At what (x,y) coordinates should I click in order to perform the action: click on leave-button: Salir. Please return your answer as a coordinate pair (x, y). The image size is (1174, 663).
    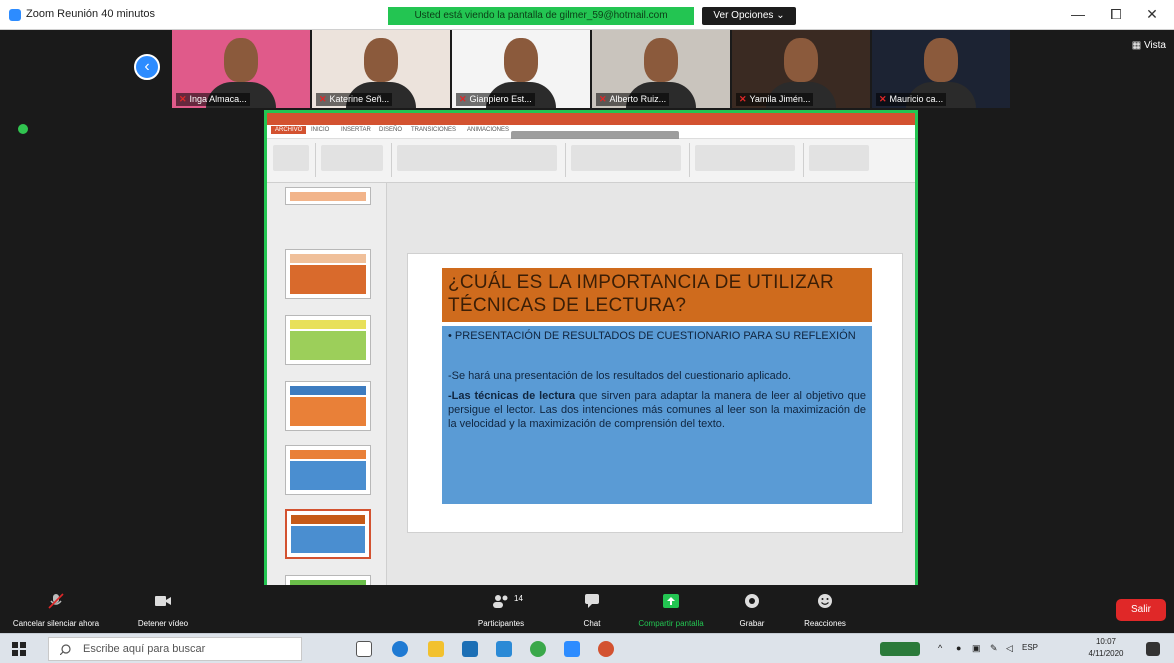
    Looking at the image, I should click on (1141, 610).